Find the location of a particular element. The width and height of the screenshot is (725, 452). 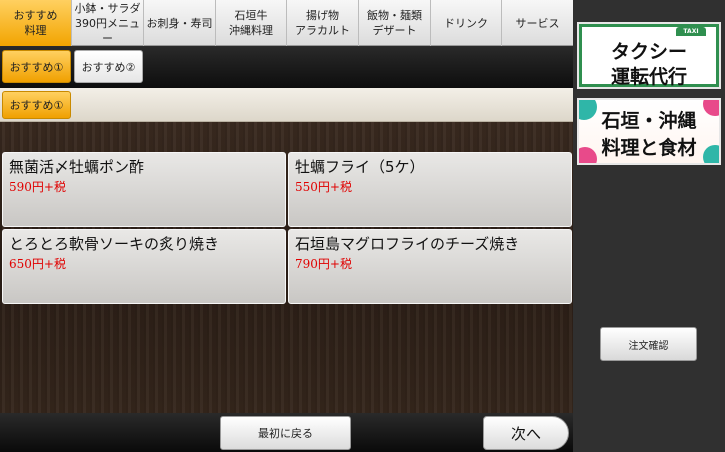

order-confirm-button: 注文確認 is located at coordinates (648, 344).